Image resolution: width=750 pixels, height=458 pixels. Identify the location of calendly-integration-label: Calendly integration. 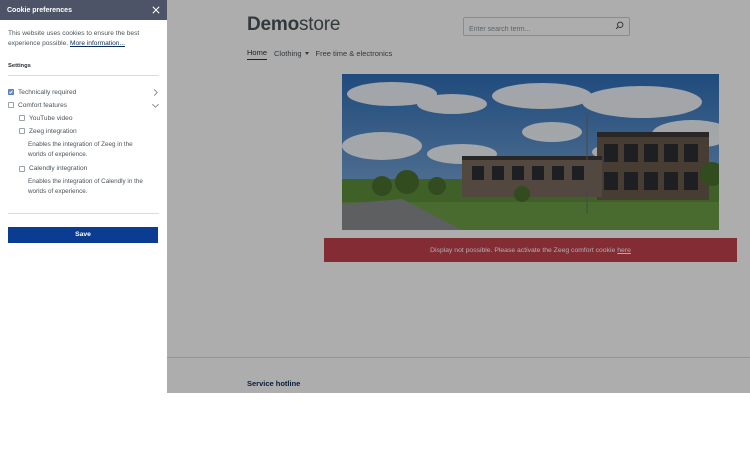
(58, 169).